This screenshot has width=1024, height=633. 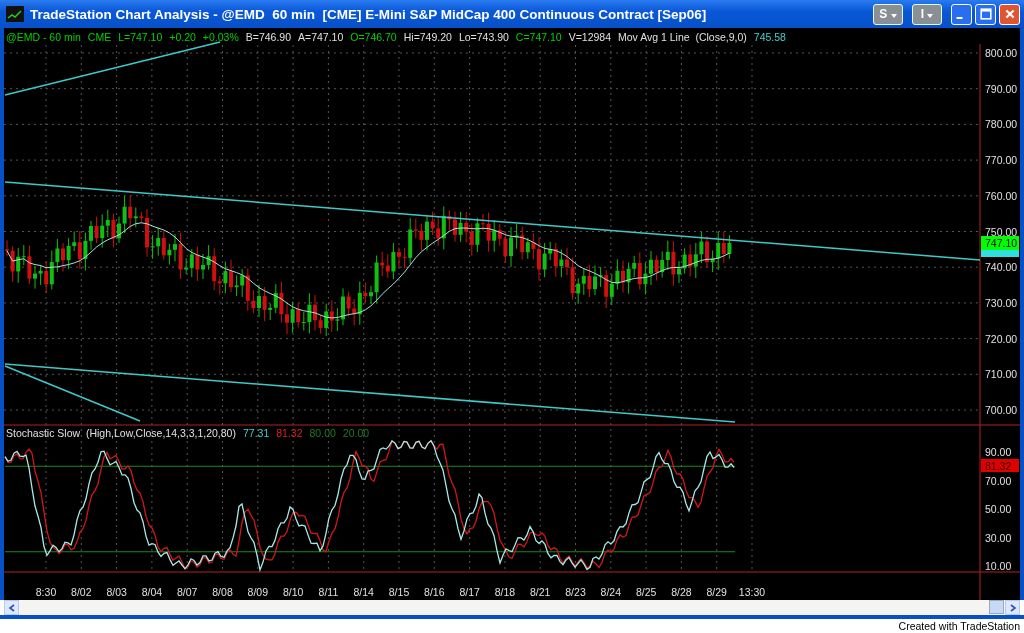 I want to click on price-legend-text: B=746.90, so click(x=268, y=37).